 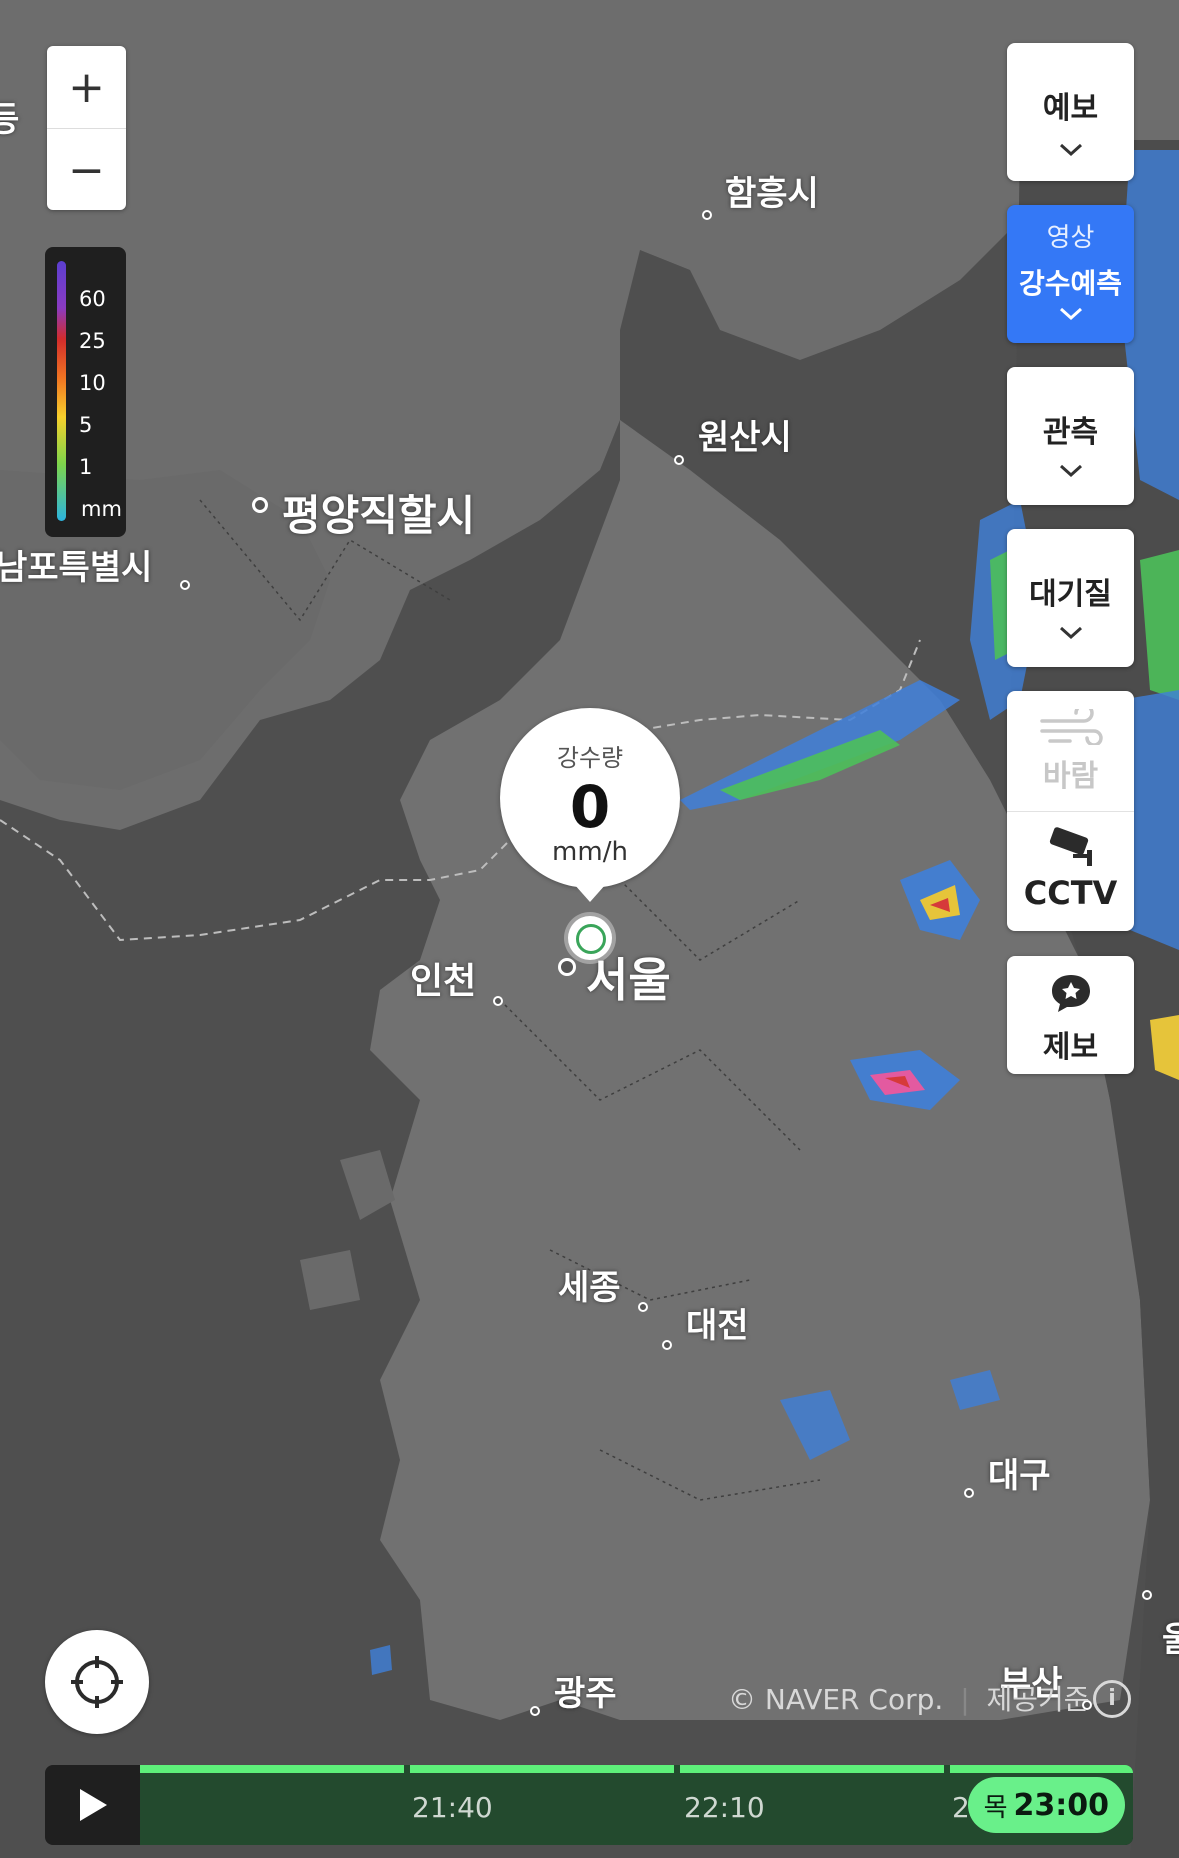 I want to click on play-button, so click(x=92, y=1805).